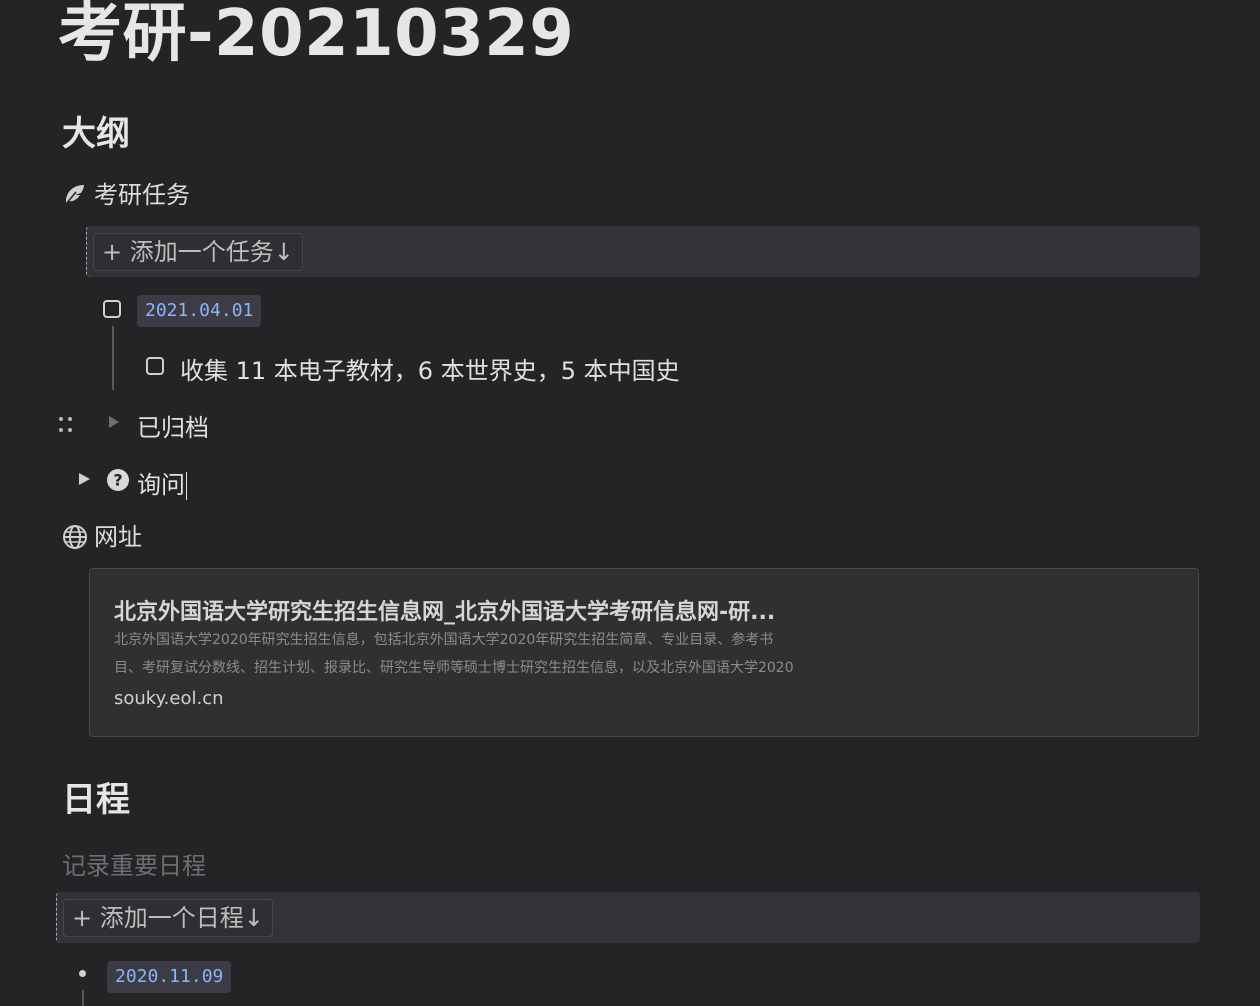 The image size is (1260, 1006). What do you see at coordinates (84, 479) in the screenshot?
I see `inquiry-toggle-icon` at bounding box center [84, 479].